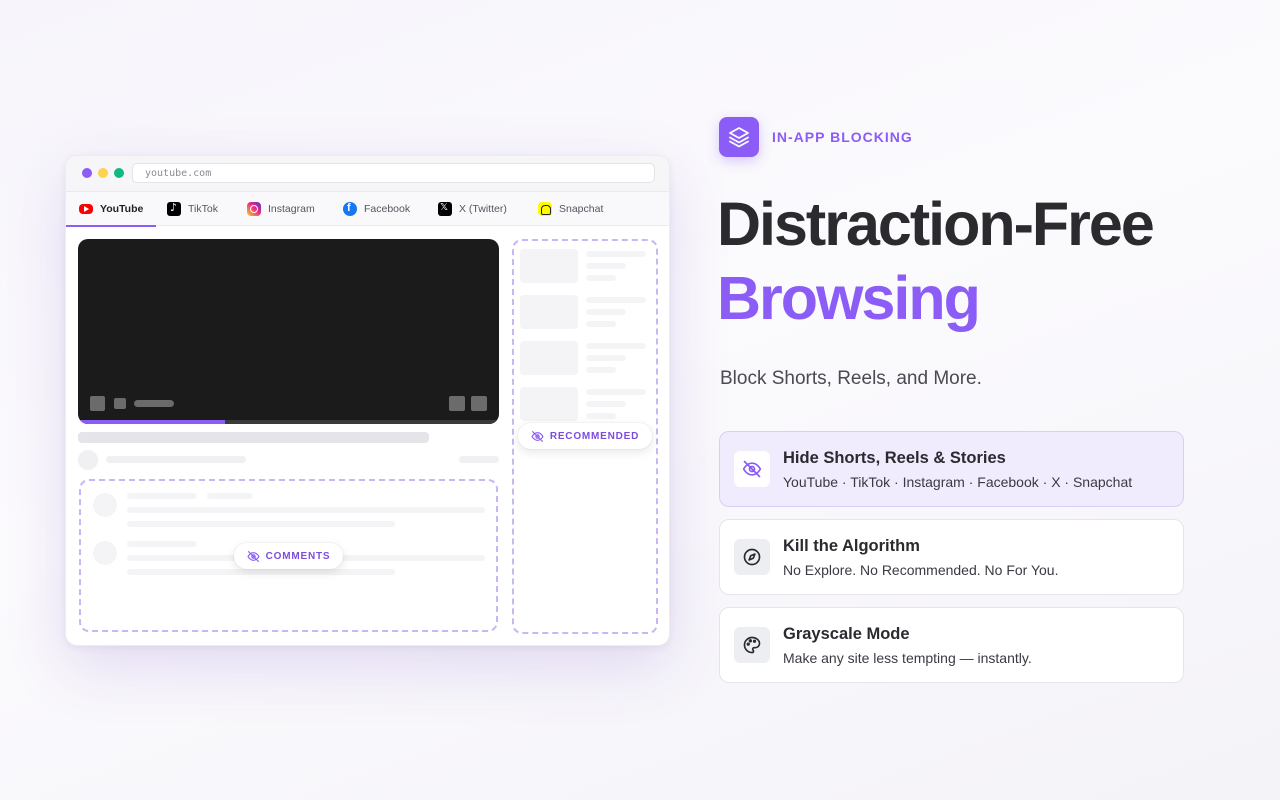  Describe the element at coordinates (254, 209) in the screenshot. I see `instagram-icon` at that location.